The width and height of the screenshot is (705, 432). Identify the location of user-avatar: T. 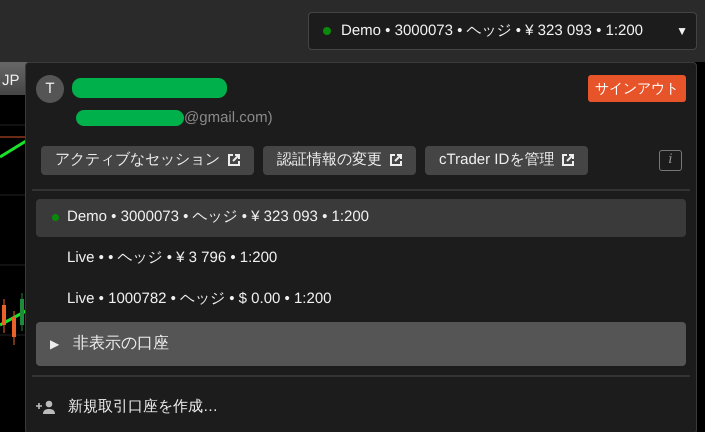
(50, 89).